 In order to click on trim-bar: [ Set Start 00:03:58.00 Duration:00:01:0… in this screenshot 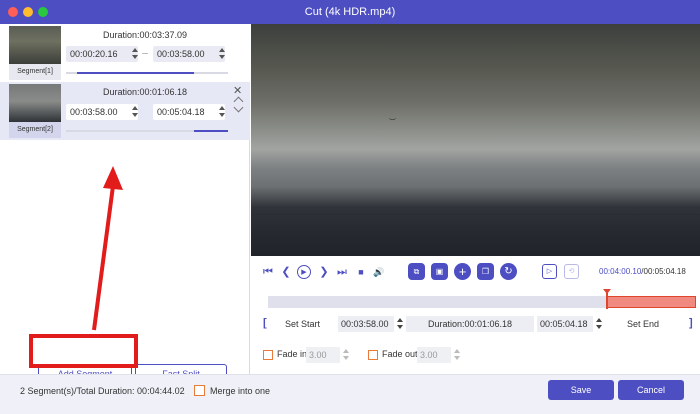, I will do `click(479, 324)`.